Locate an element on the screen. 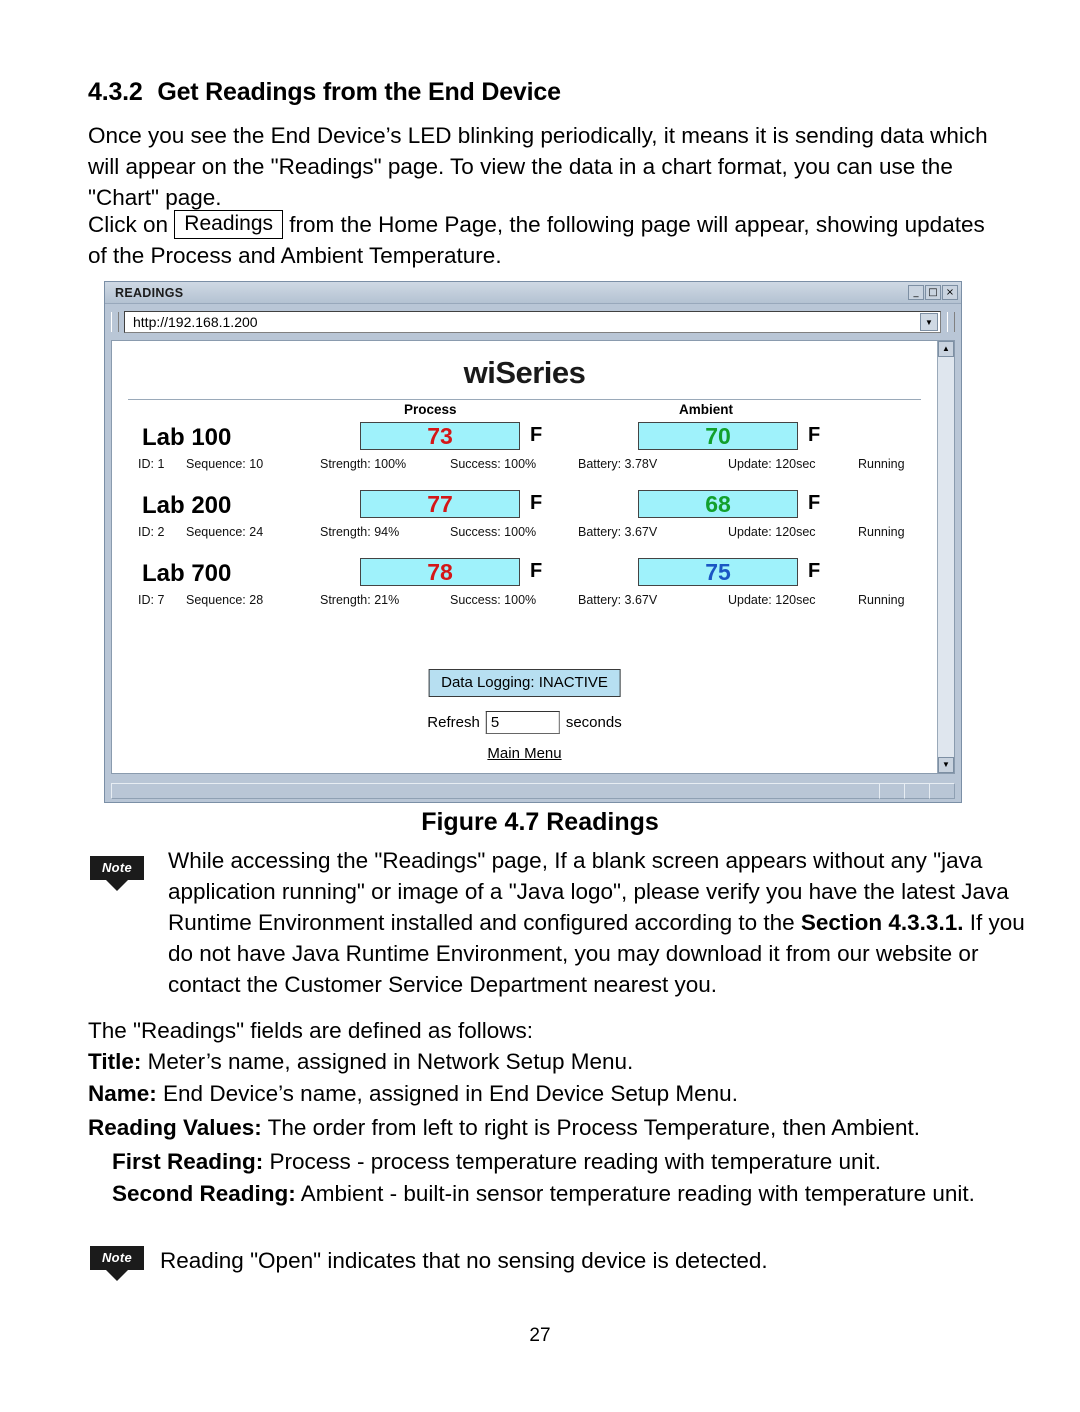 Image resolution: width=1080 pixels, height=1412 pixels. note-icon: Note is located at coordinates (117, 873).